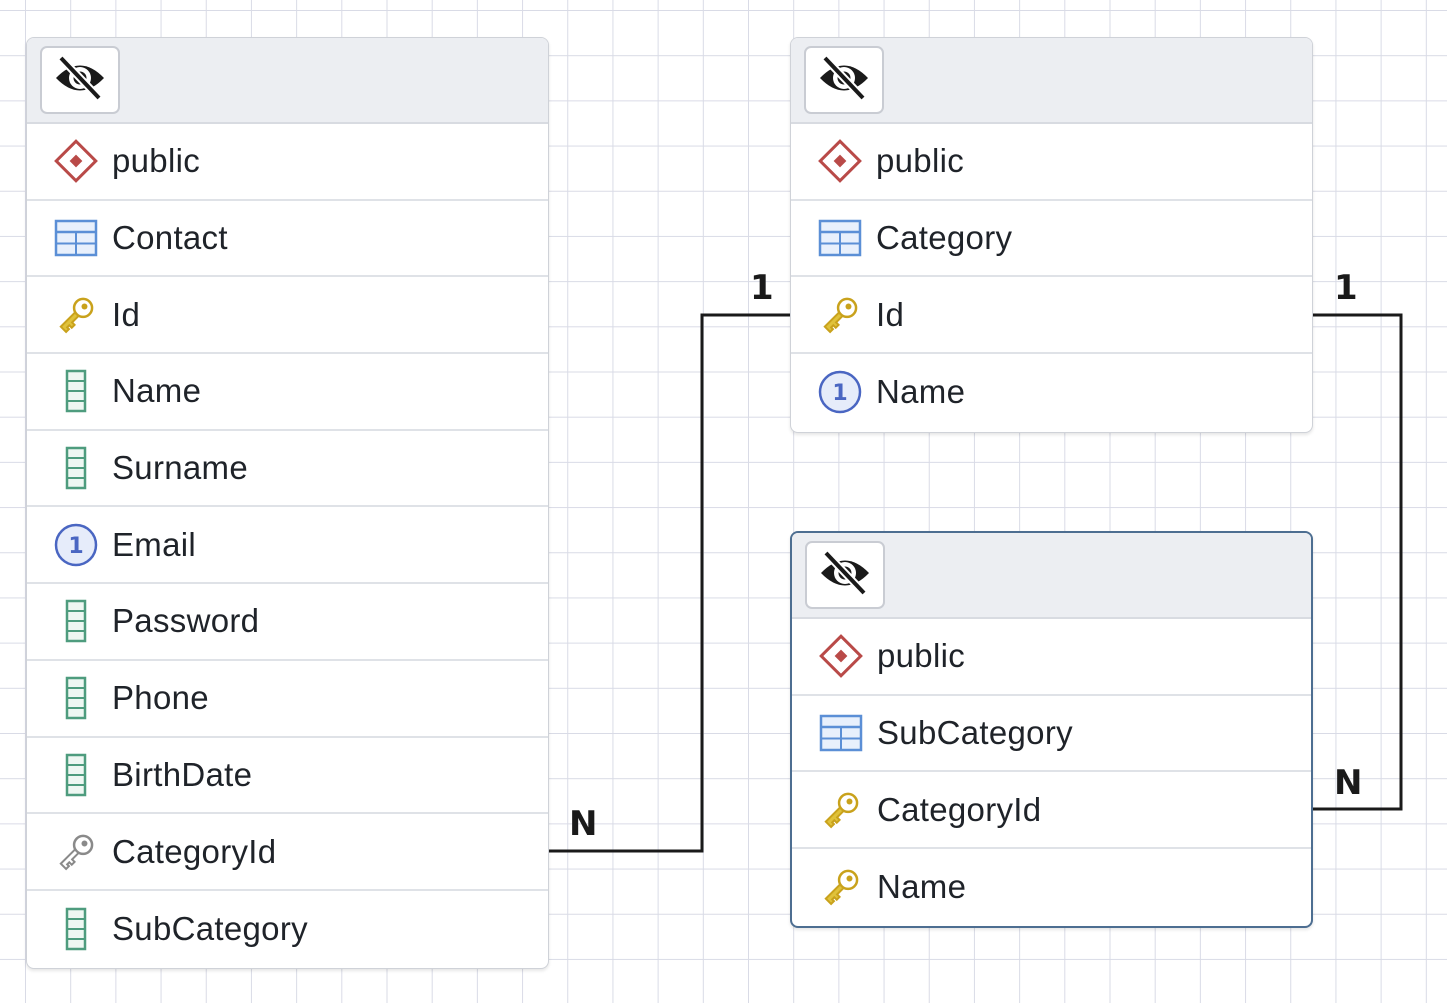 The width and height of the screenshot is (1447, 1003). I want to click on cardinality-n-subcategory: N, so click(1348, 783).